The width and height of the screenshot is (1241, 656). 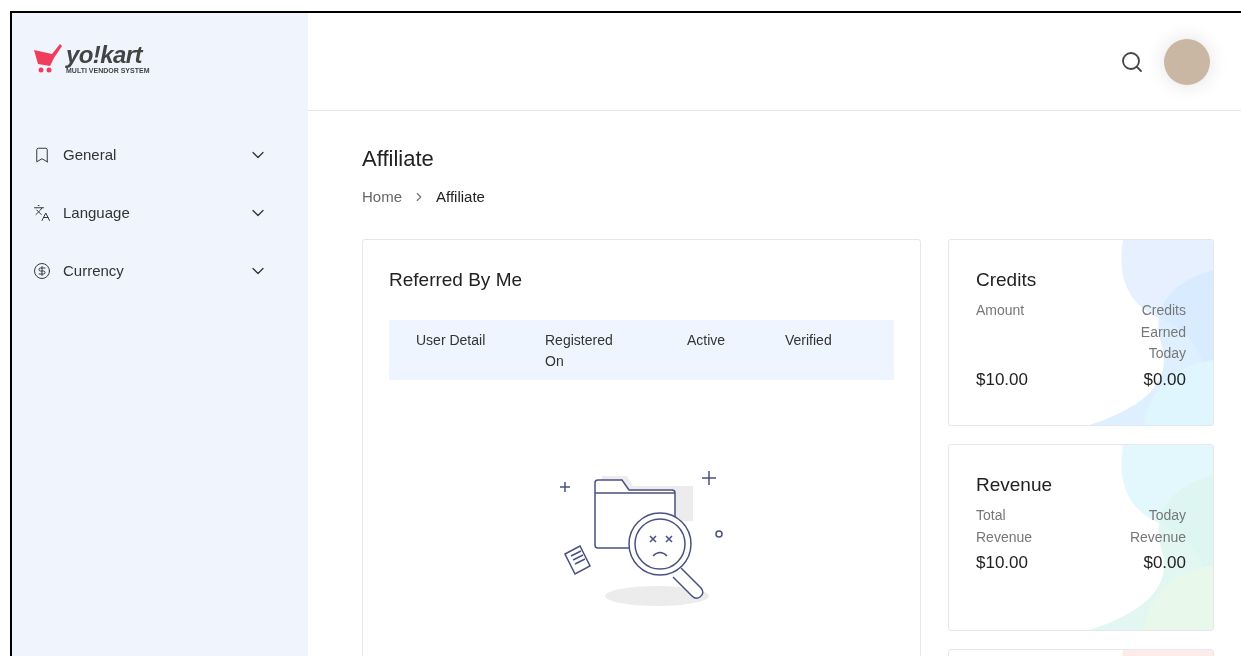 I want to click on sidebar-item: Currency, so click(x=160, y=271).